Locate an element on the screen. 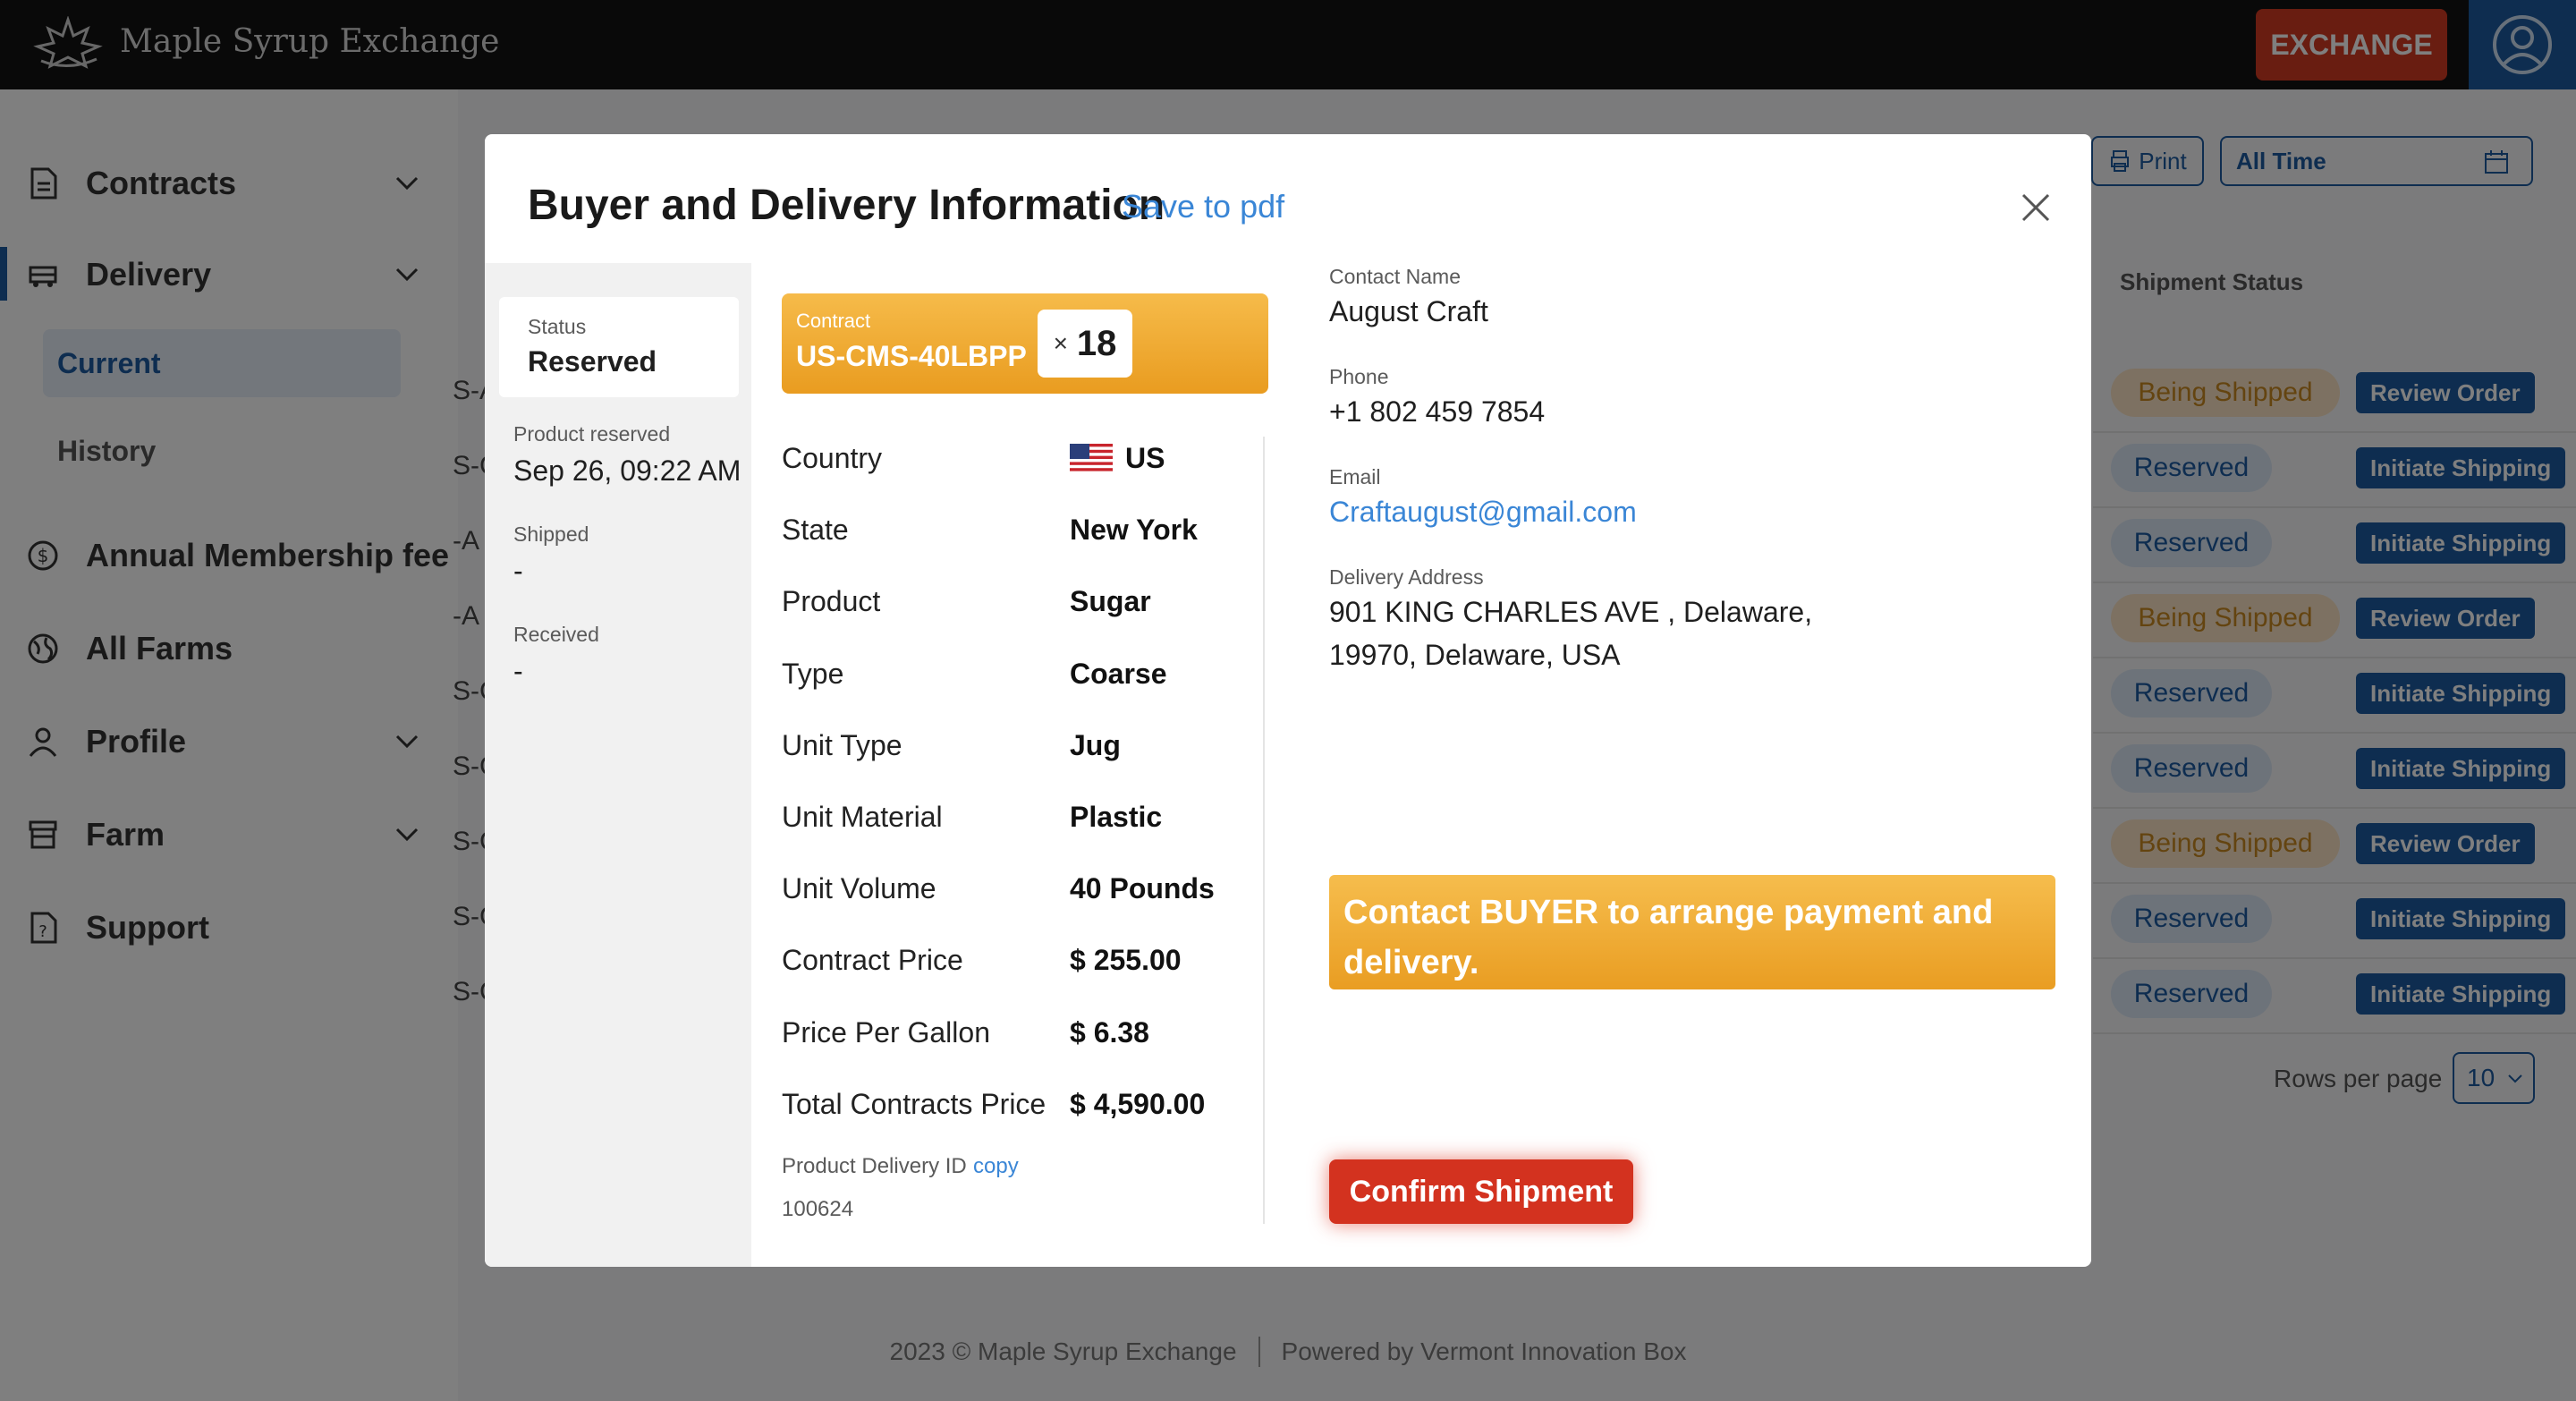 Image resolution: width=2576 pixels, height=1401 pixels. product-reserved-value: Sep 26, 09:22 AM is located at coordinates (627, 470).